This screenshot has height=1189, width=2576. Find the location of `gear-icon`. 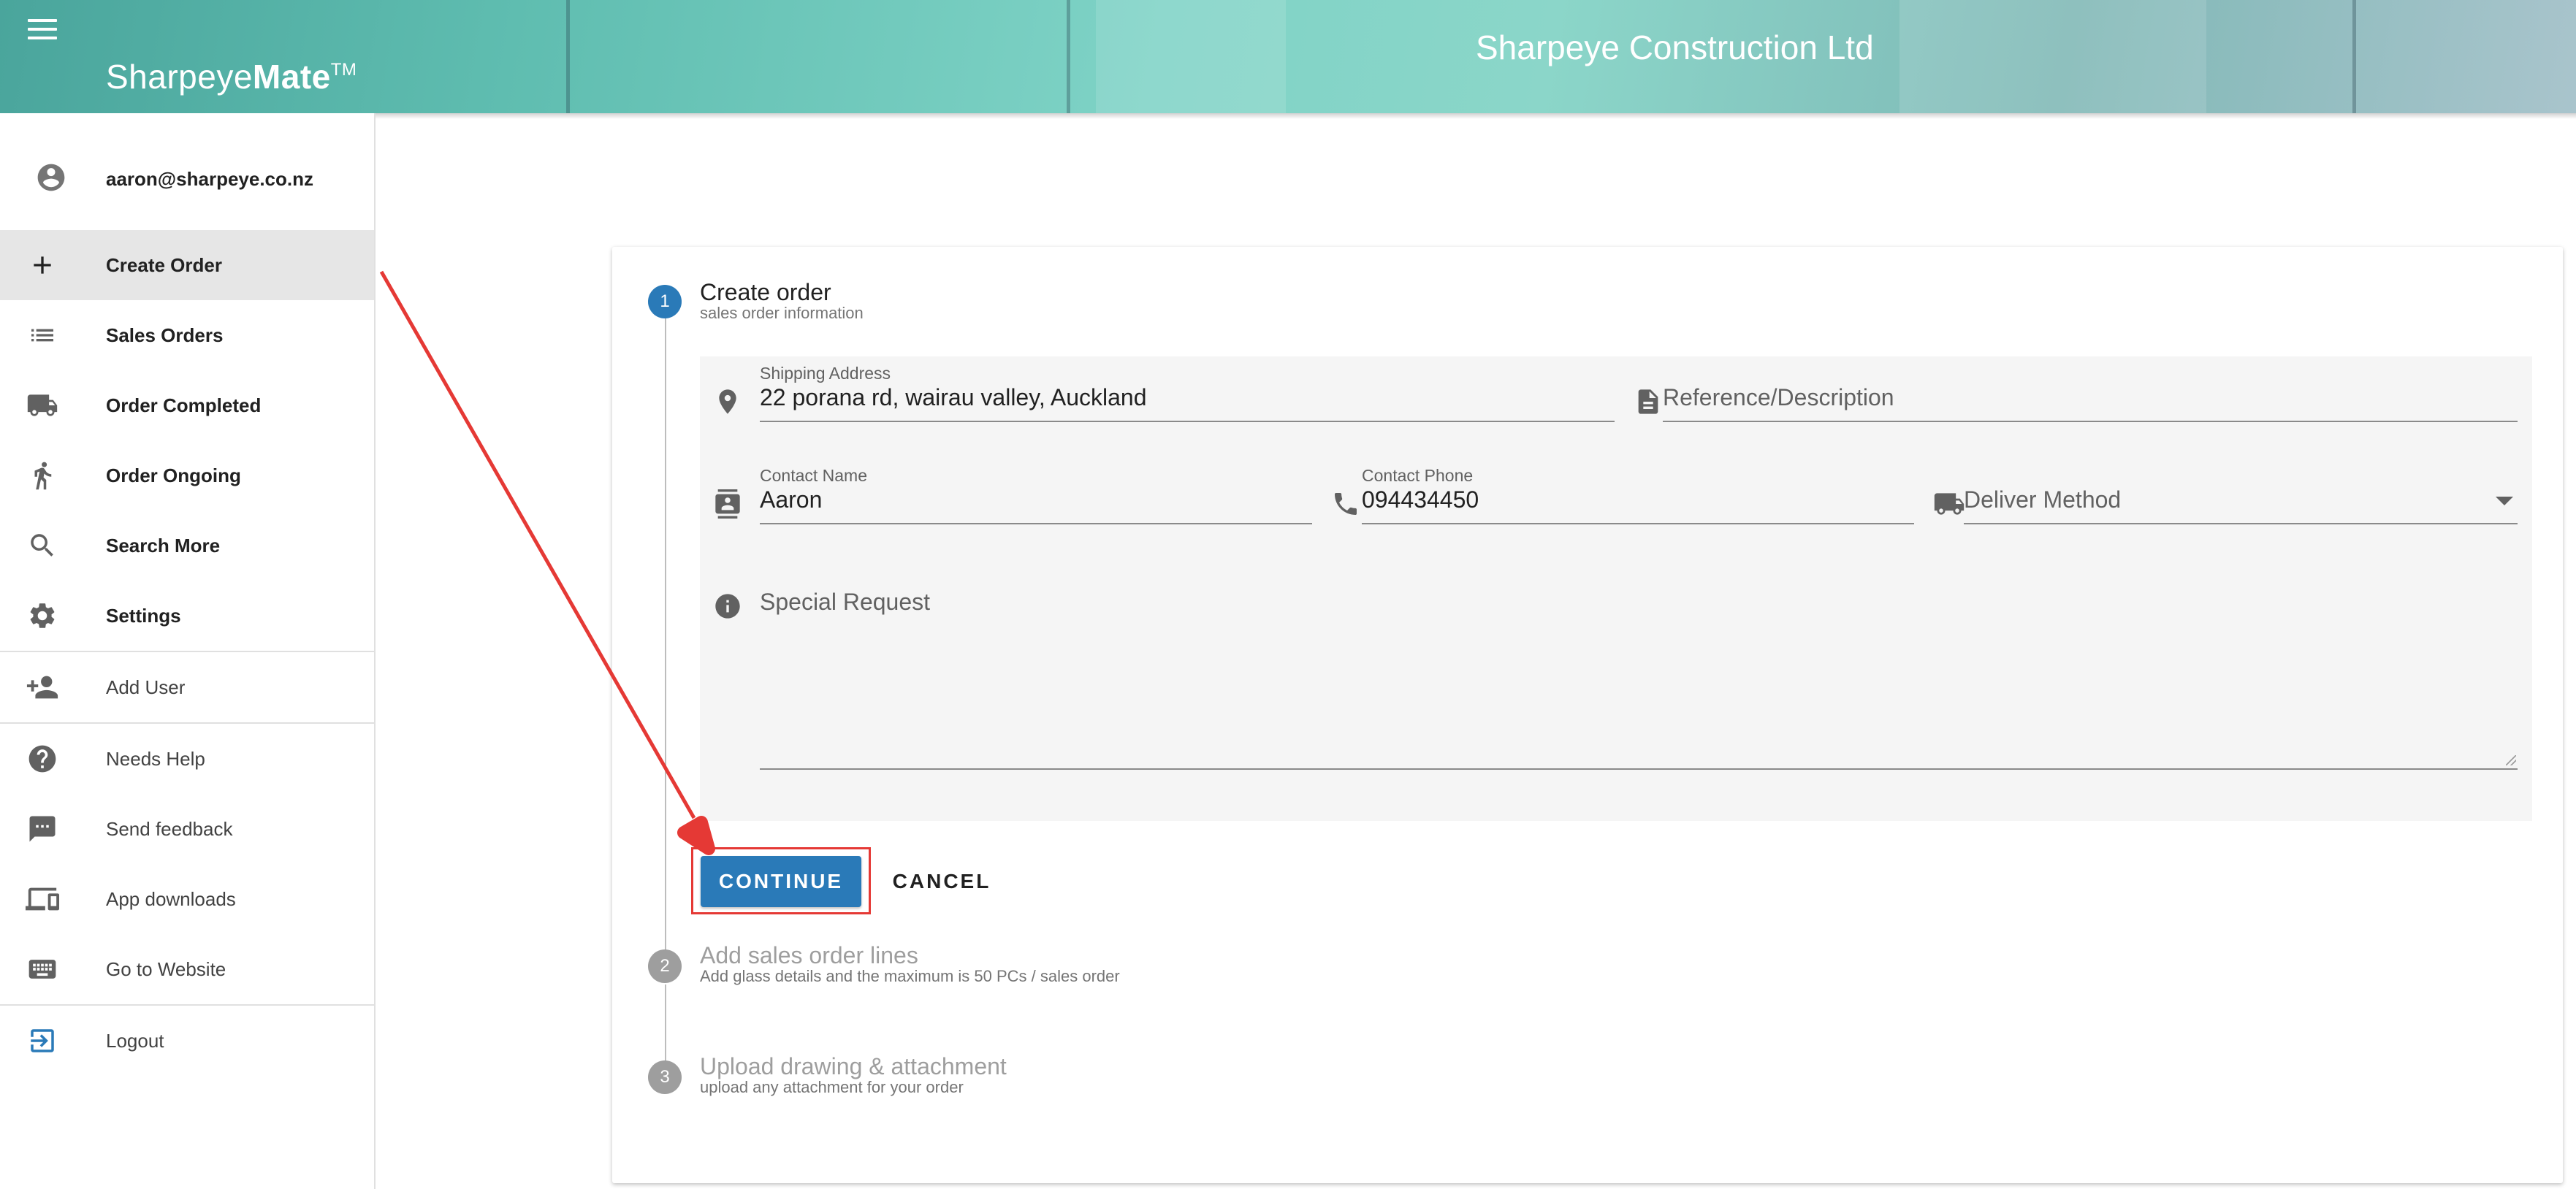

gear-icon is located at coordinates (43, 615).